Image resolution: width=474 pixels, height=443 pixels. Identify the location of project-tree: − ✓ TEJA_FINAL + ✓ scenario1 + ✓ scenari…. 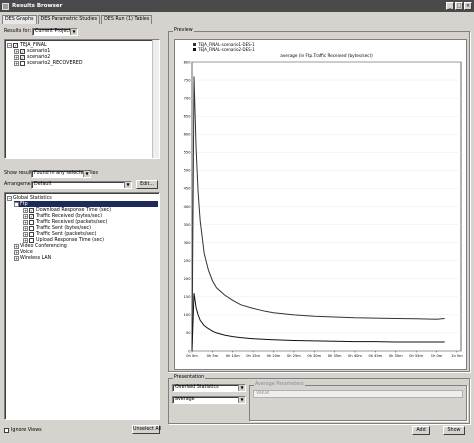
(82, 99).